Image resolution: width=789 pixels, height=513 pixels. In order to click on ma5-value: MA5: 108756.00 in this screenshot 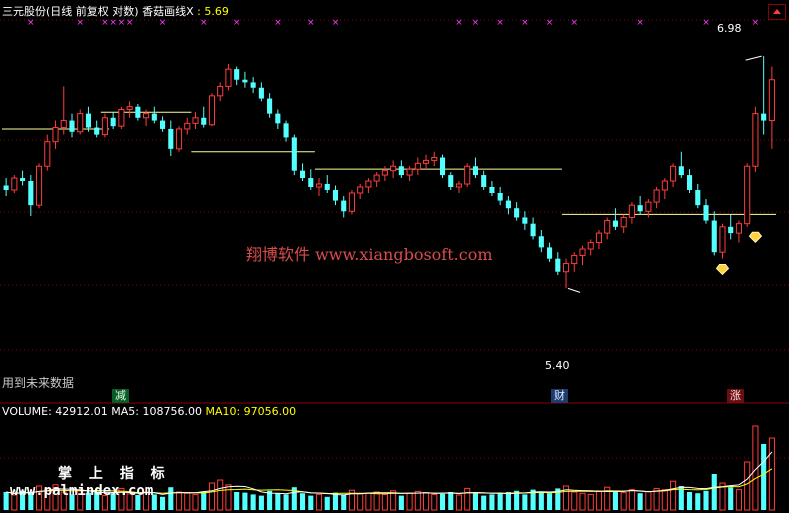, I will do `click(156, 411)`.